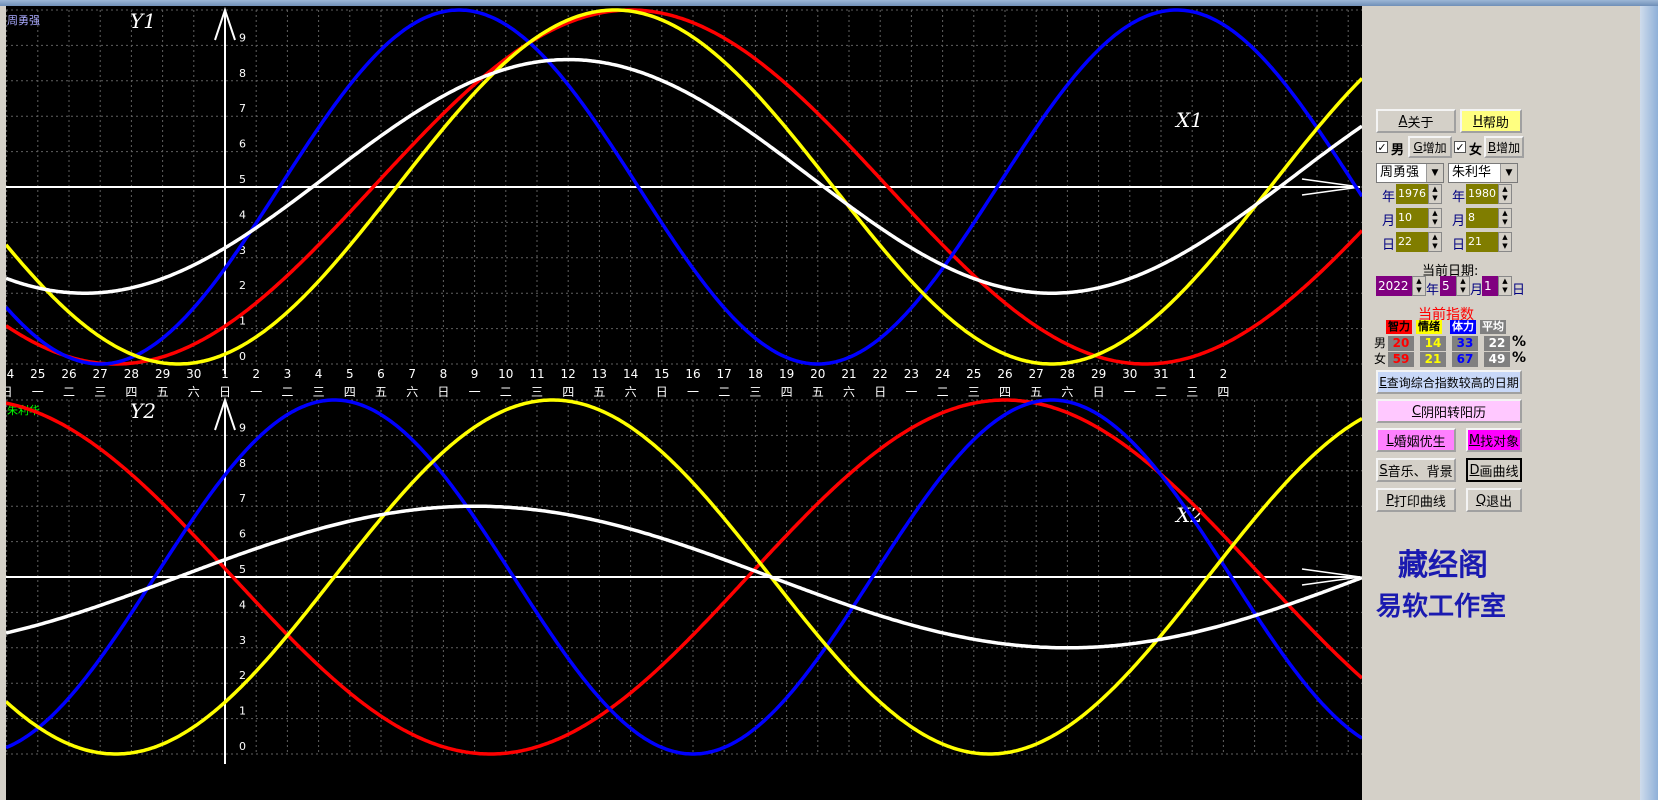 The image size is (1658, 800). What do you see at coordinates (1419, 286) in the screenshot?
I see `current-year-spin-arrows: ▲ ▼` at bounding box center [1419, 286].